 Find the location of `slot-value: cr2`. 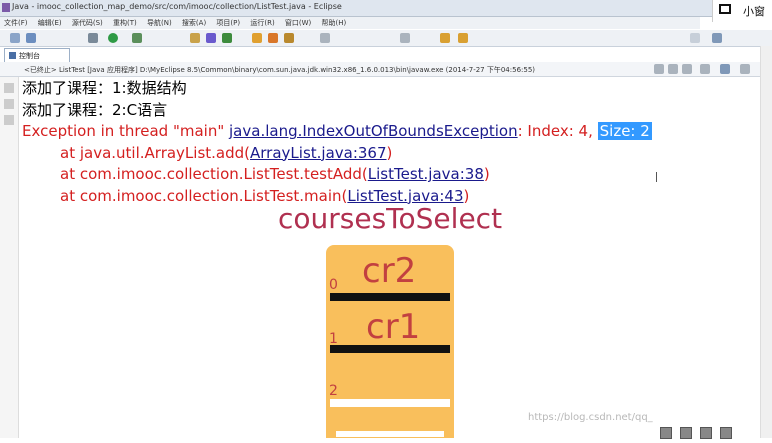

slot-value: cr2 is located at coordinates (389, 271).